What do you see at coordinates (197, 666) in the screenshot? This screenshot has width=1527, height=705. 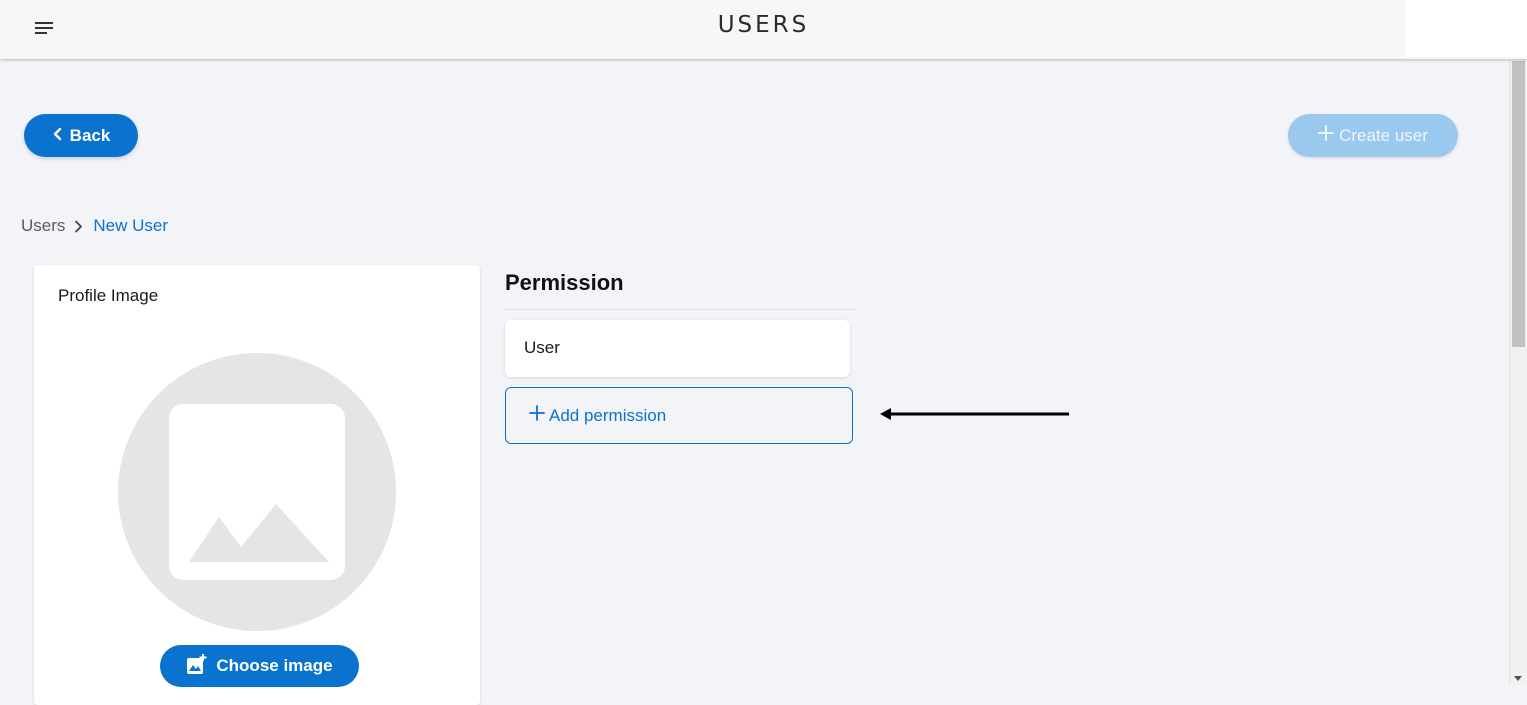 I see `add-photo-icon` at bounding box center [197, 666].